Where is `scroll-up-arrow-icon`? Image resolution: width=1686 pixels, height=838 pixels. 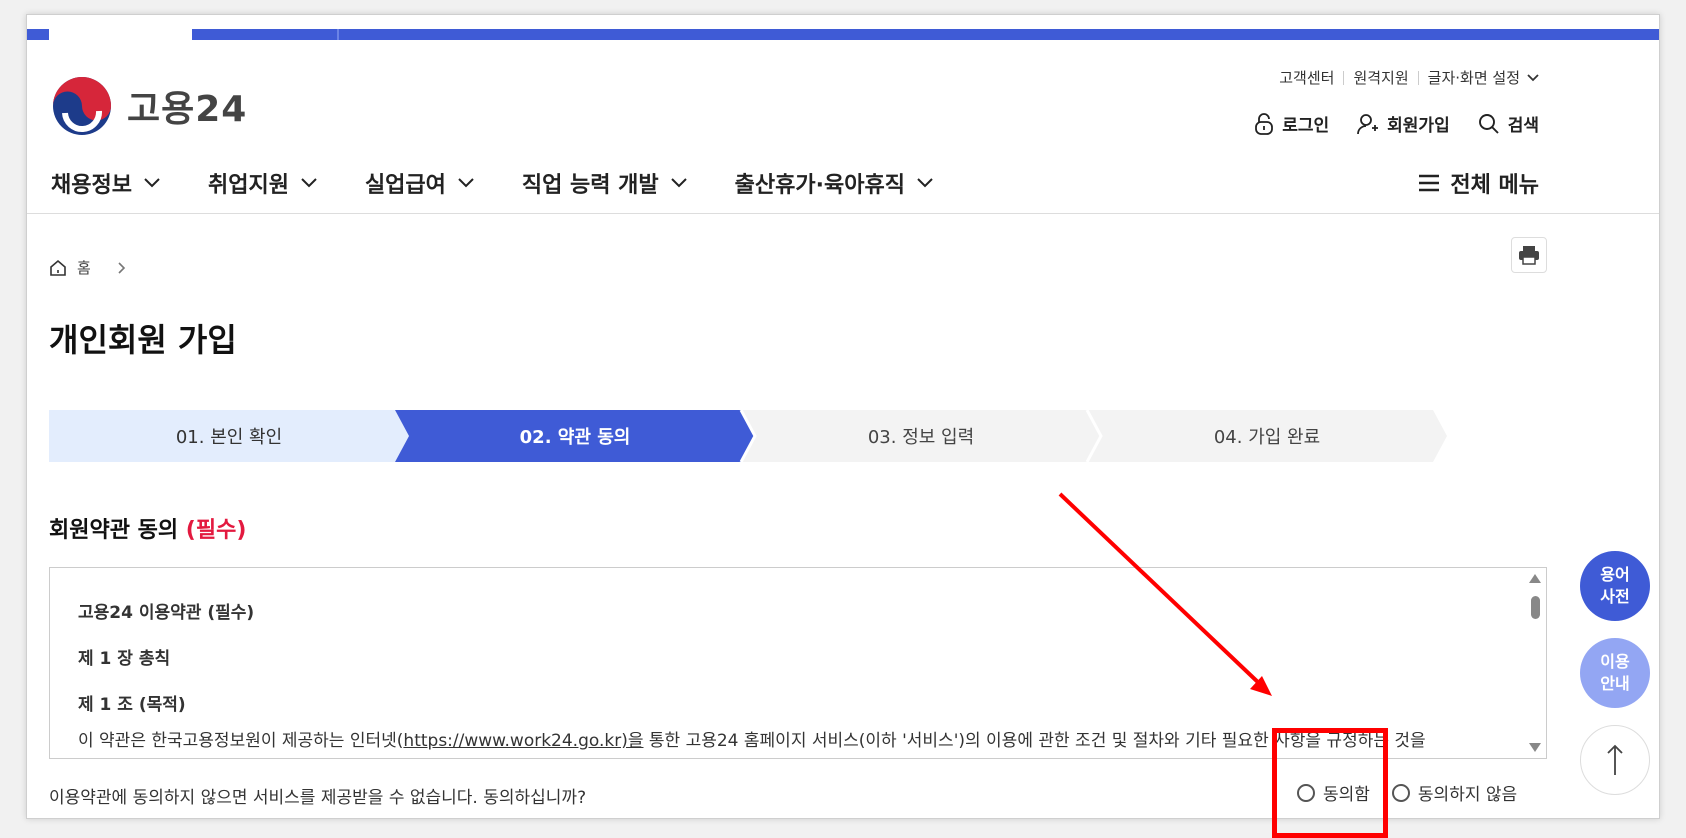
scroll-up-arrow-icon is located at coordinates (1535, 578).